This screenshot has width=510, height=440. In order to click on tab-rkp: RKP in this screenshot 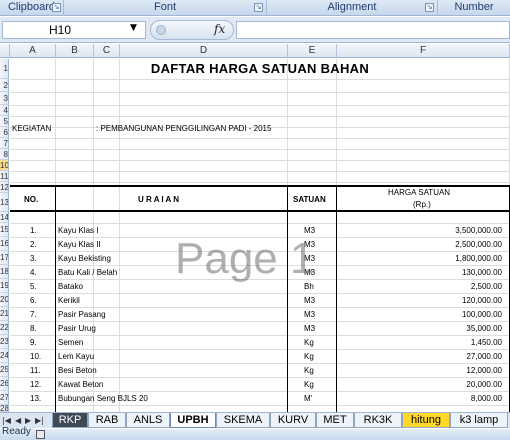, I will do `click(70, 420)`.